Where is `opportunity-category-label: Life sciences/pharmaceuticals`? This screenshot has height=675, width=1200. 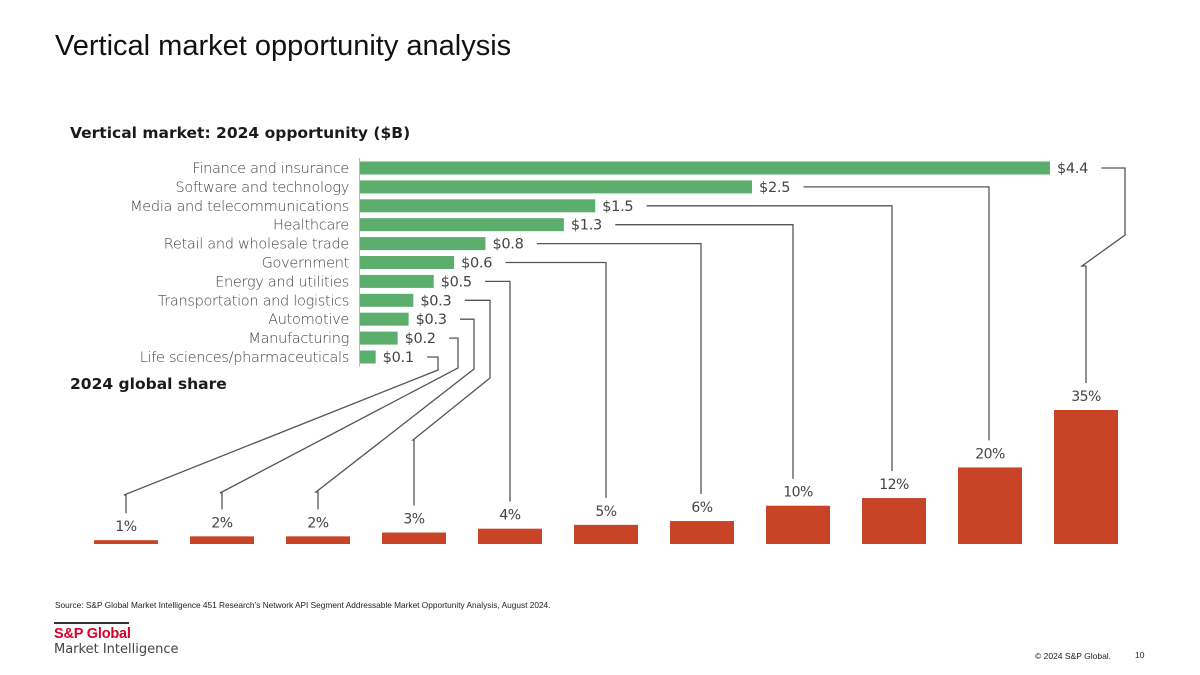
opportunity-category-label: Life sciences/pharmaceuticals is located at coordinates (244, 358).